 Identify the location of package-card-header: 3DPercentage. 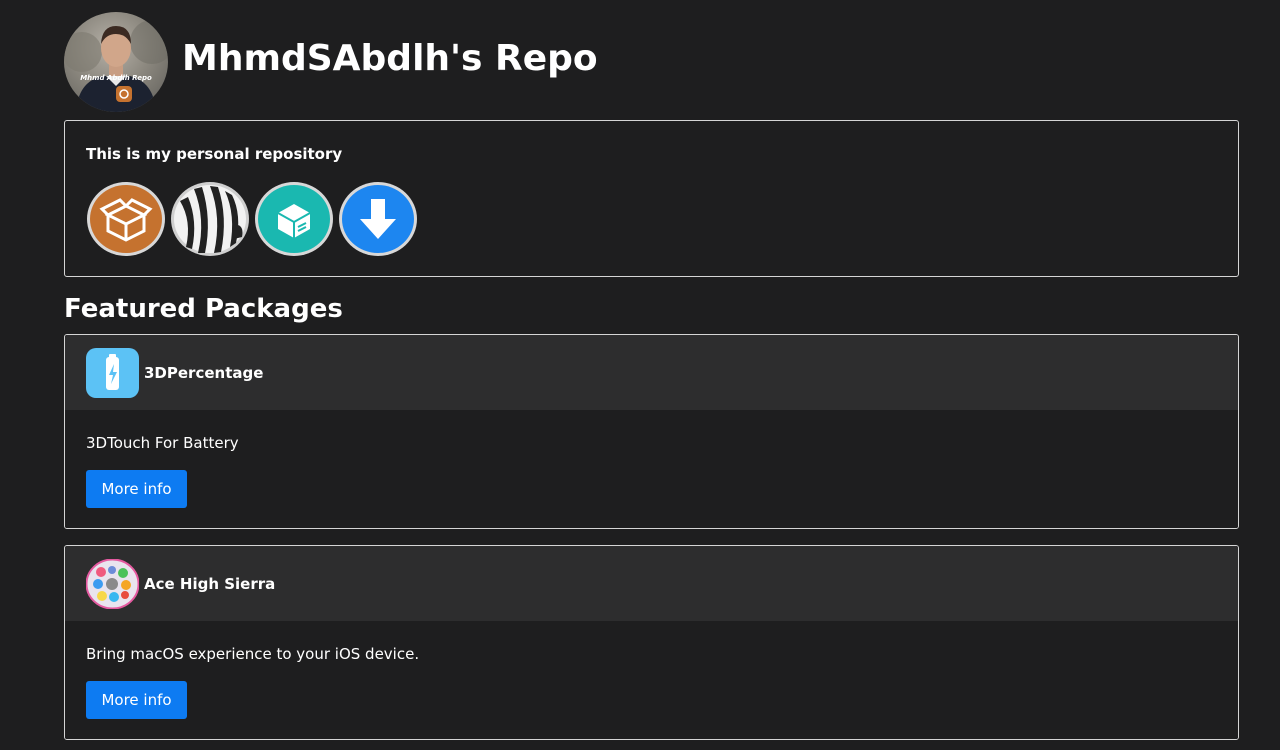
(651, 372).